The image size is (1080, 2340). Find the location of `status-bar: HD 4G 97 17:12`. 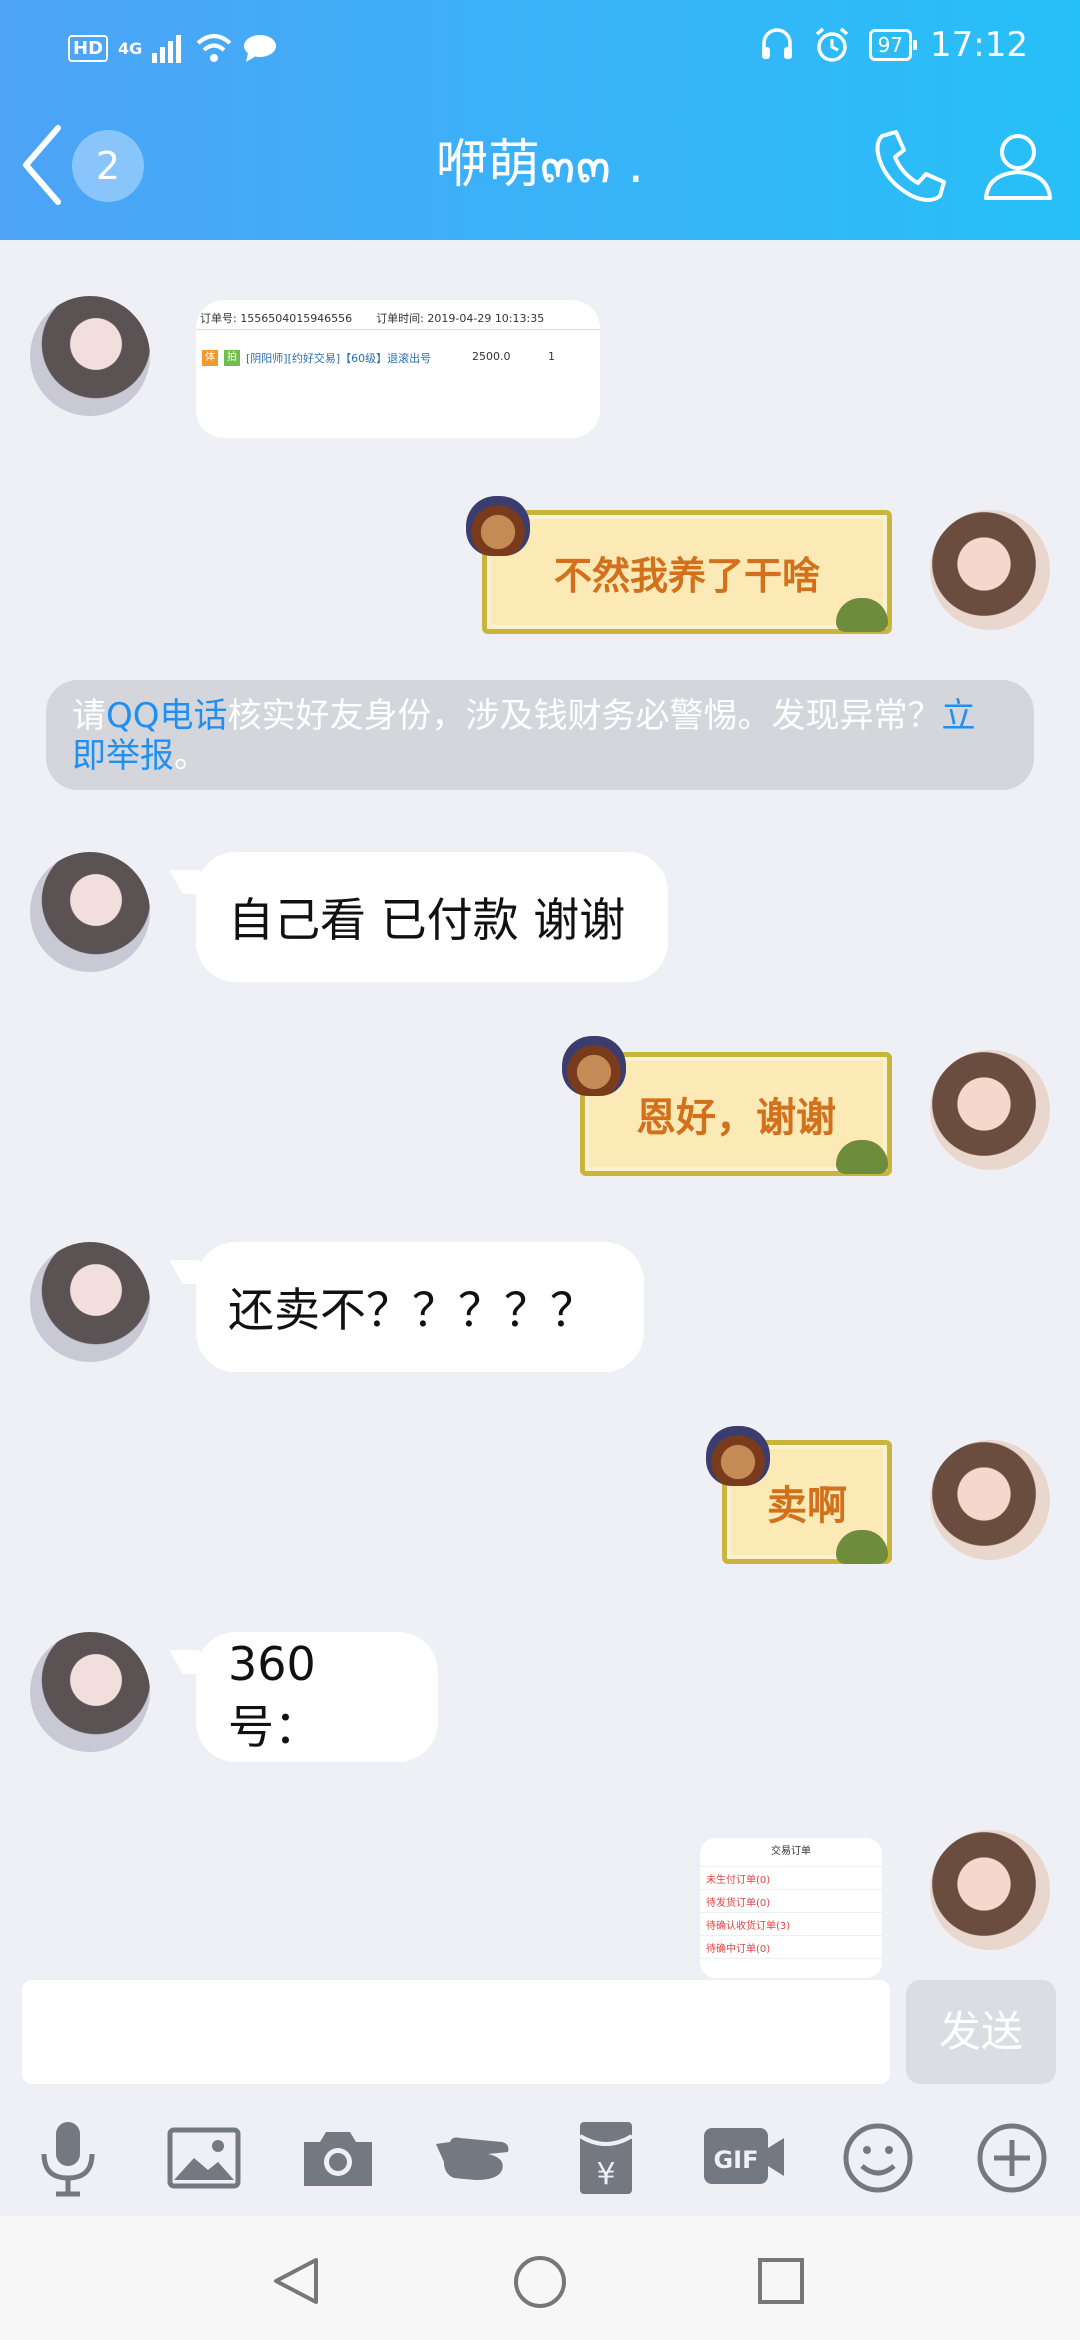

status-bar: HD 4G 97 17:12 is located at coordinates (540, 45).